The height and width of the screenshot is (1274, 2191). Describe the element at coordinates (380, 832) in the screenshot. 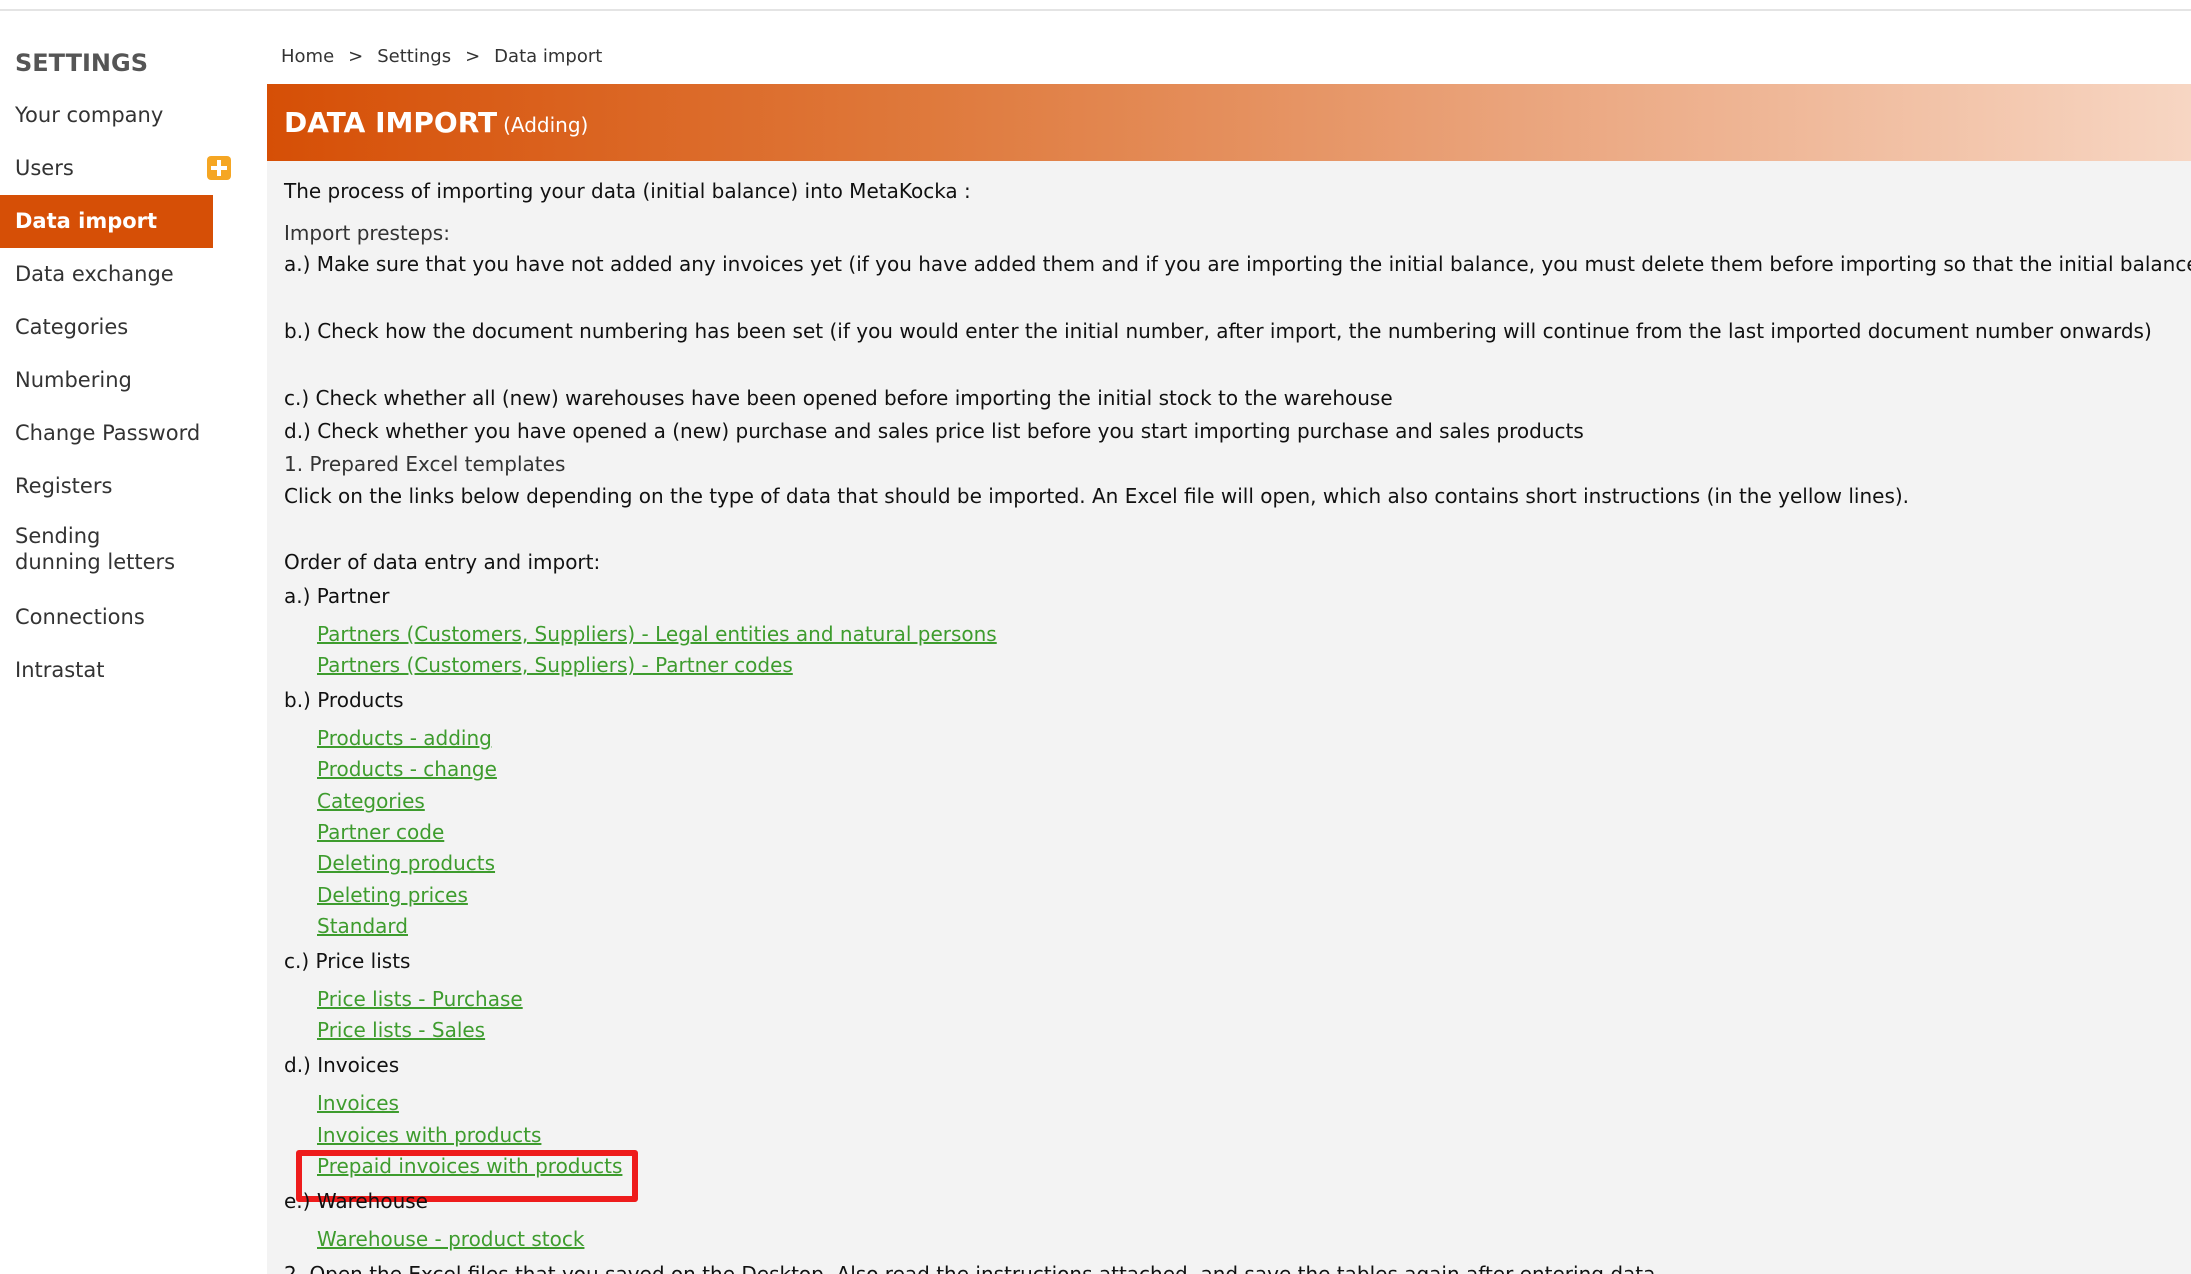

I see `link-partner-code: Partner code` at that location.